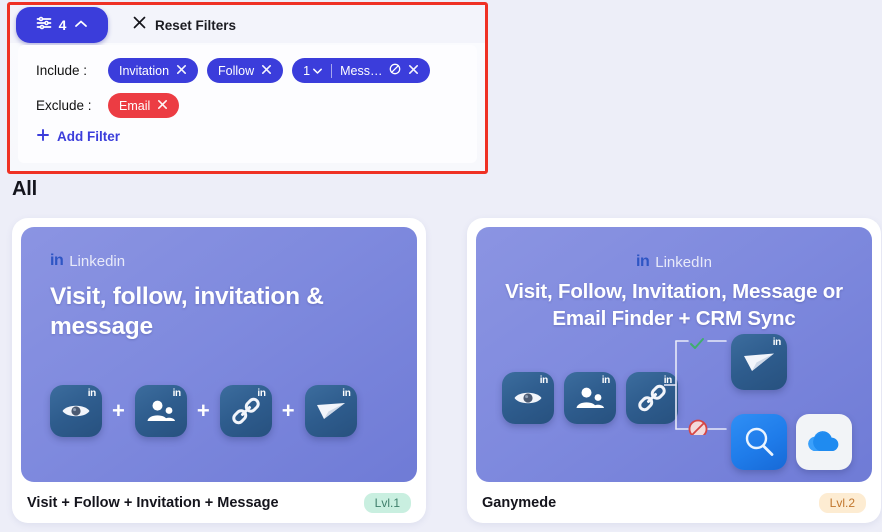 This screenshot has height=532, width=882. Describe the element at coordinates (43, 136) in the screenshot. I see `plus-icon` at that location.